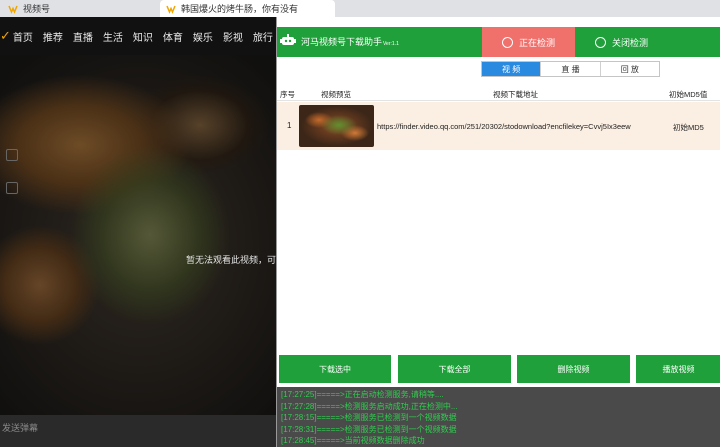  Describe the element at coordinates (336, 94) in the screenshot. I see `col-preview: 视频预览` at that location.